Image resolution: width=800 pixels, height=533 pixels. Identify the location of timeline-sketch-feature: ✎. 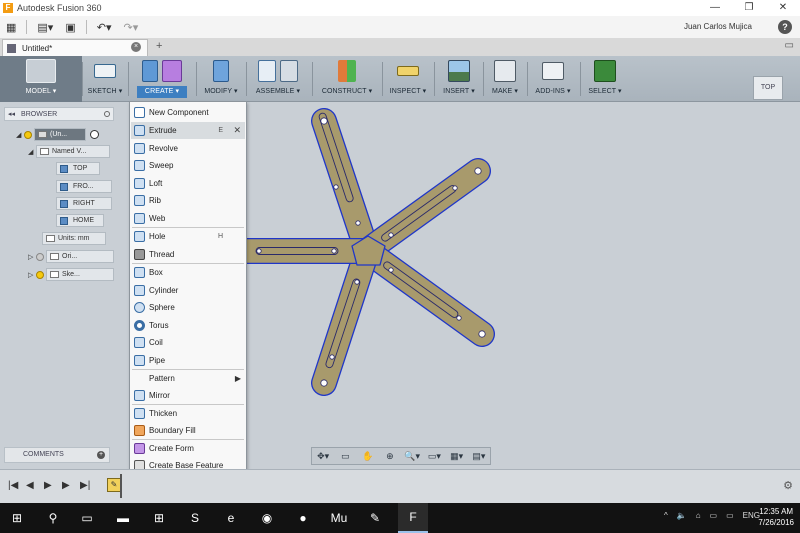
(114, 485).